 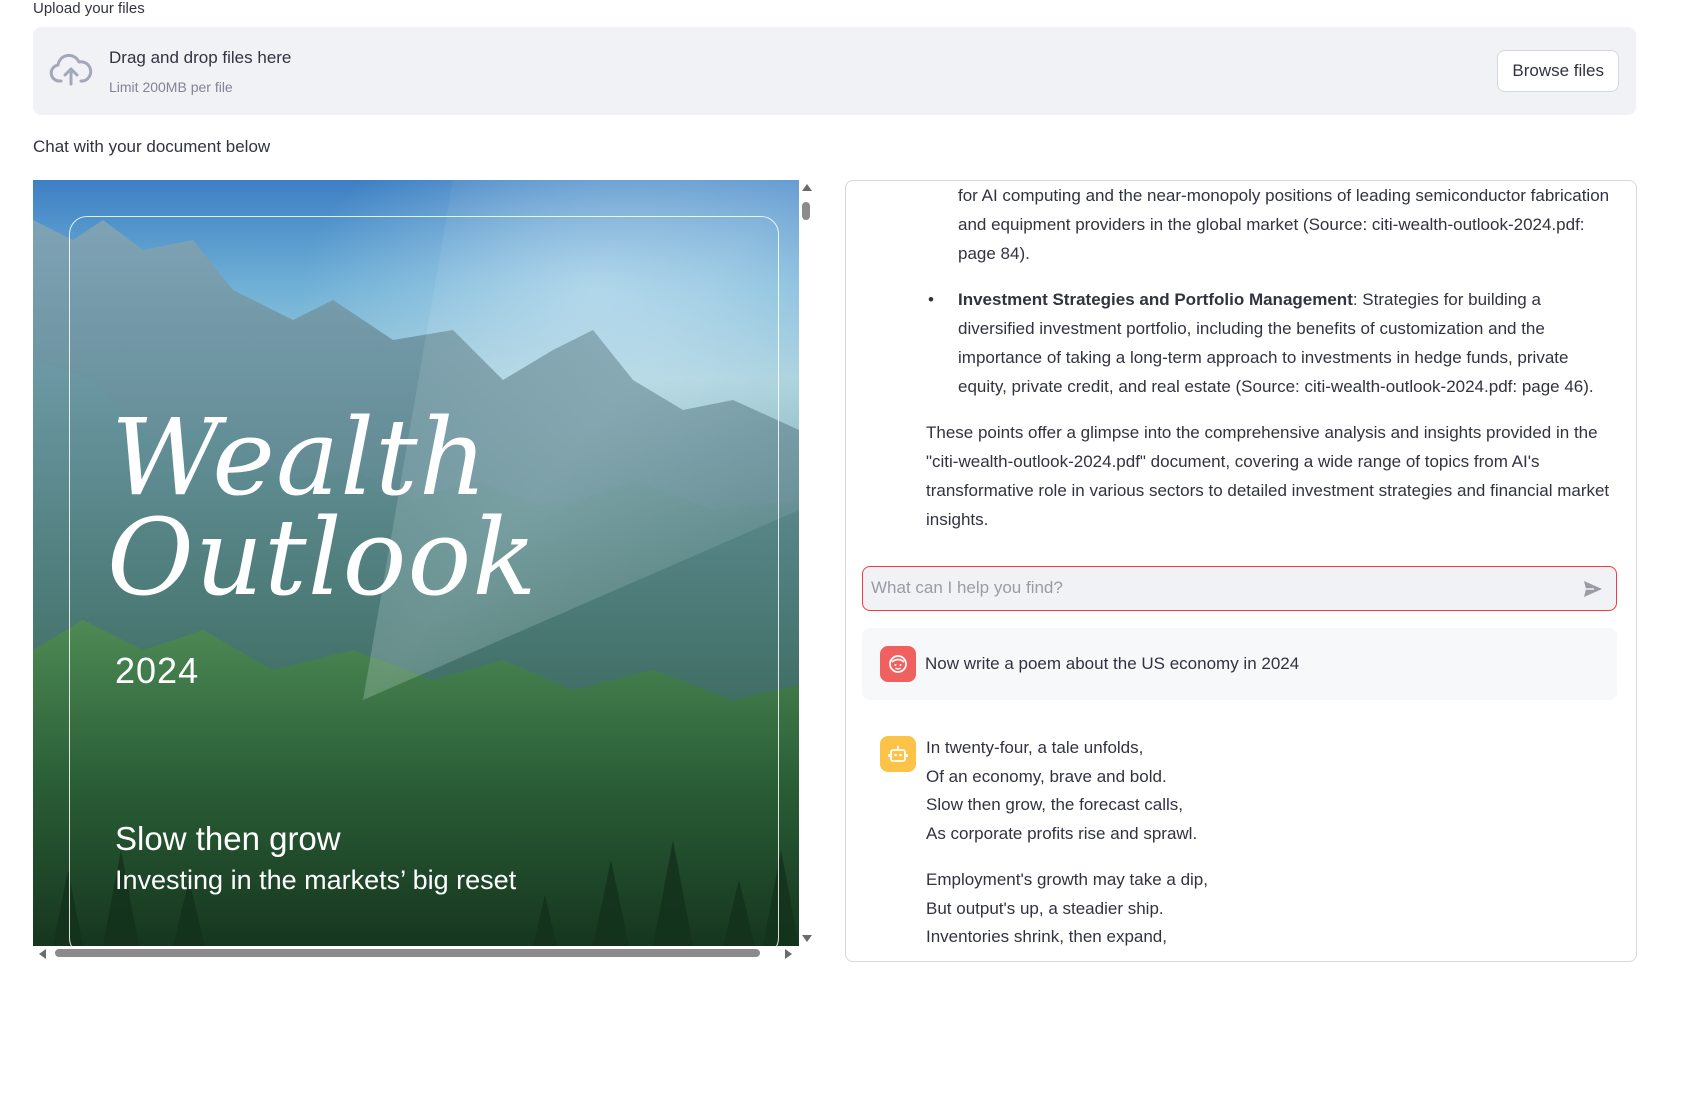 I want to click on poem-line: Employment's growth may take a dip,, so click(x=1067, y=879).